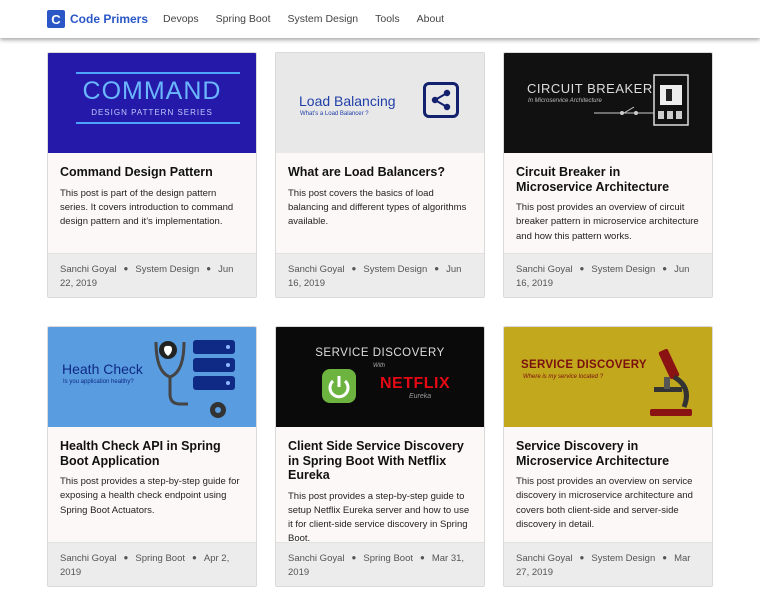 This screenshot has width=760, height=600. Describe the element at coordinates (430, 19) in the screenshot. I see `nav-about: About` at that location.